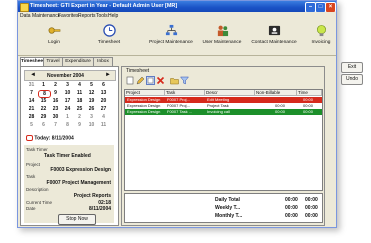  What do you see at coordinates (102, 16) in the screenshot?
I see `menu-tools: Tools` at bounding box center [102, 16].